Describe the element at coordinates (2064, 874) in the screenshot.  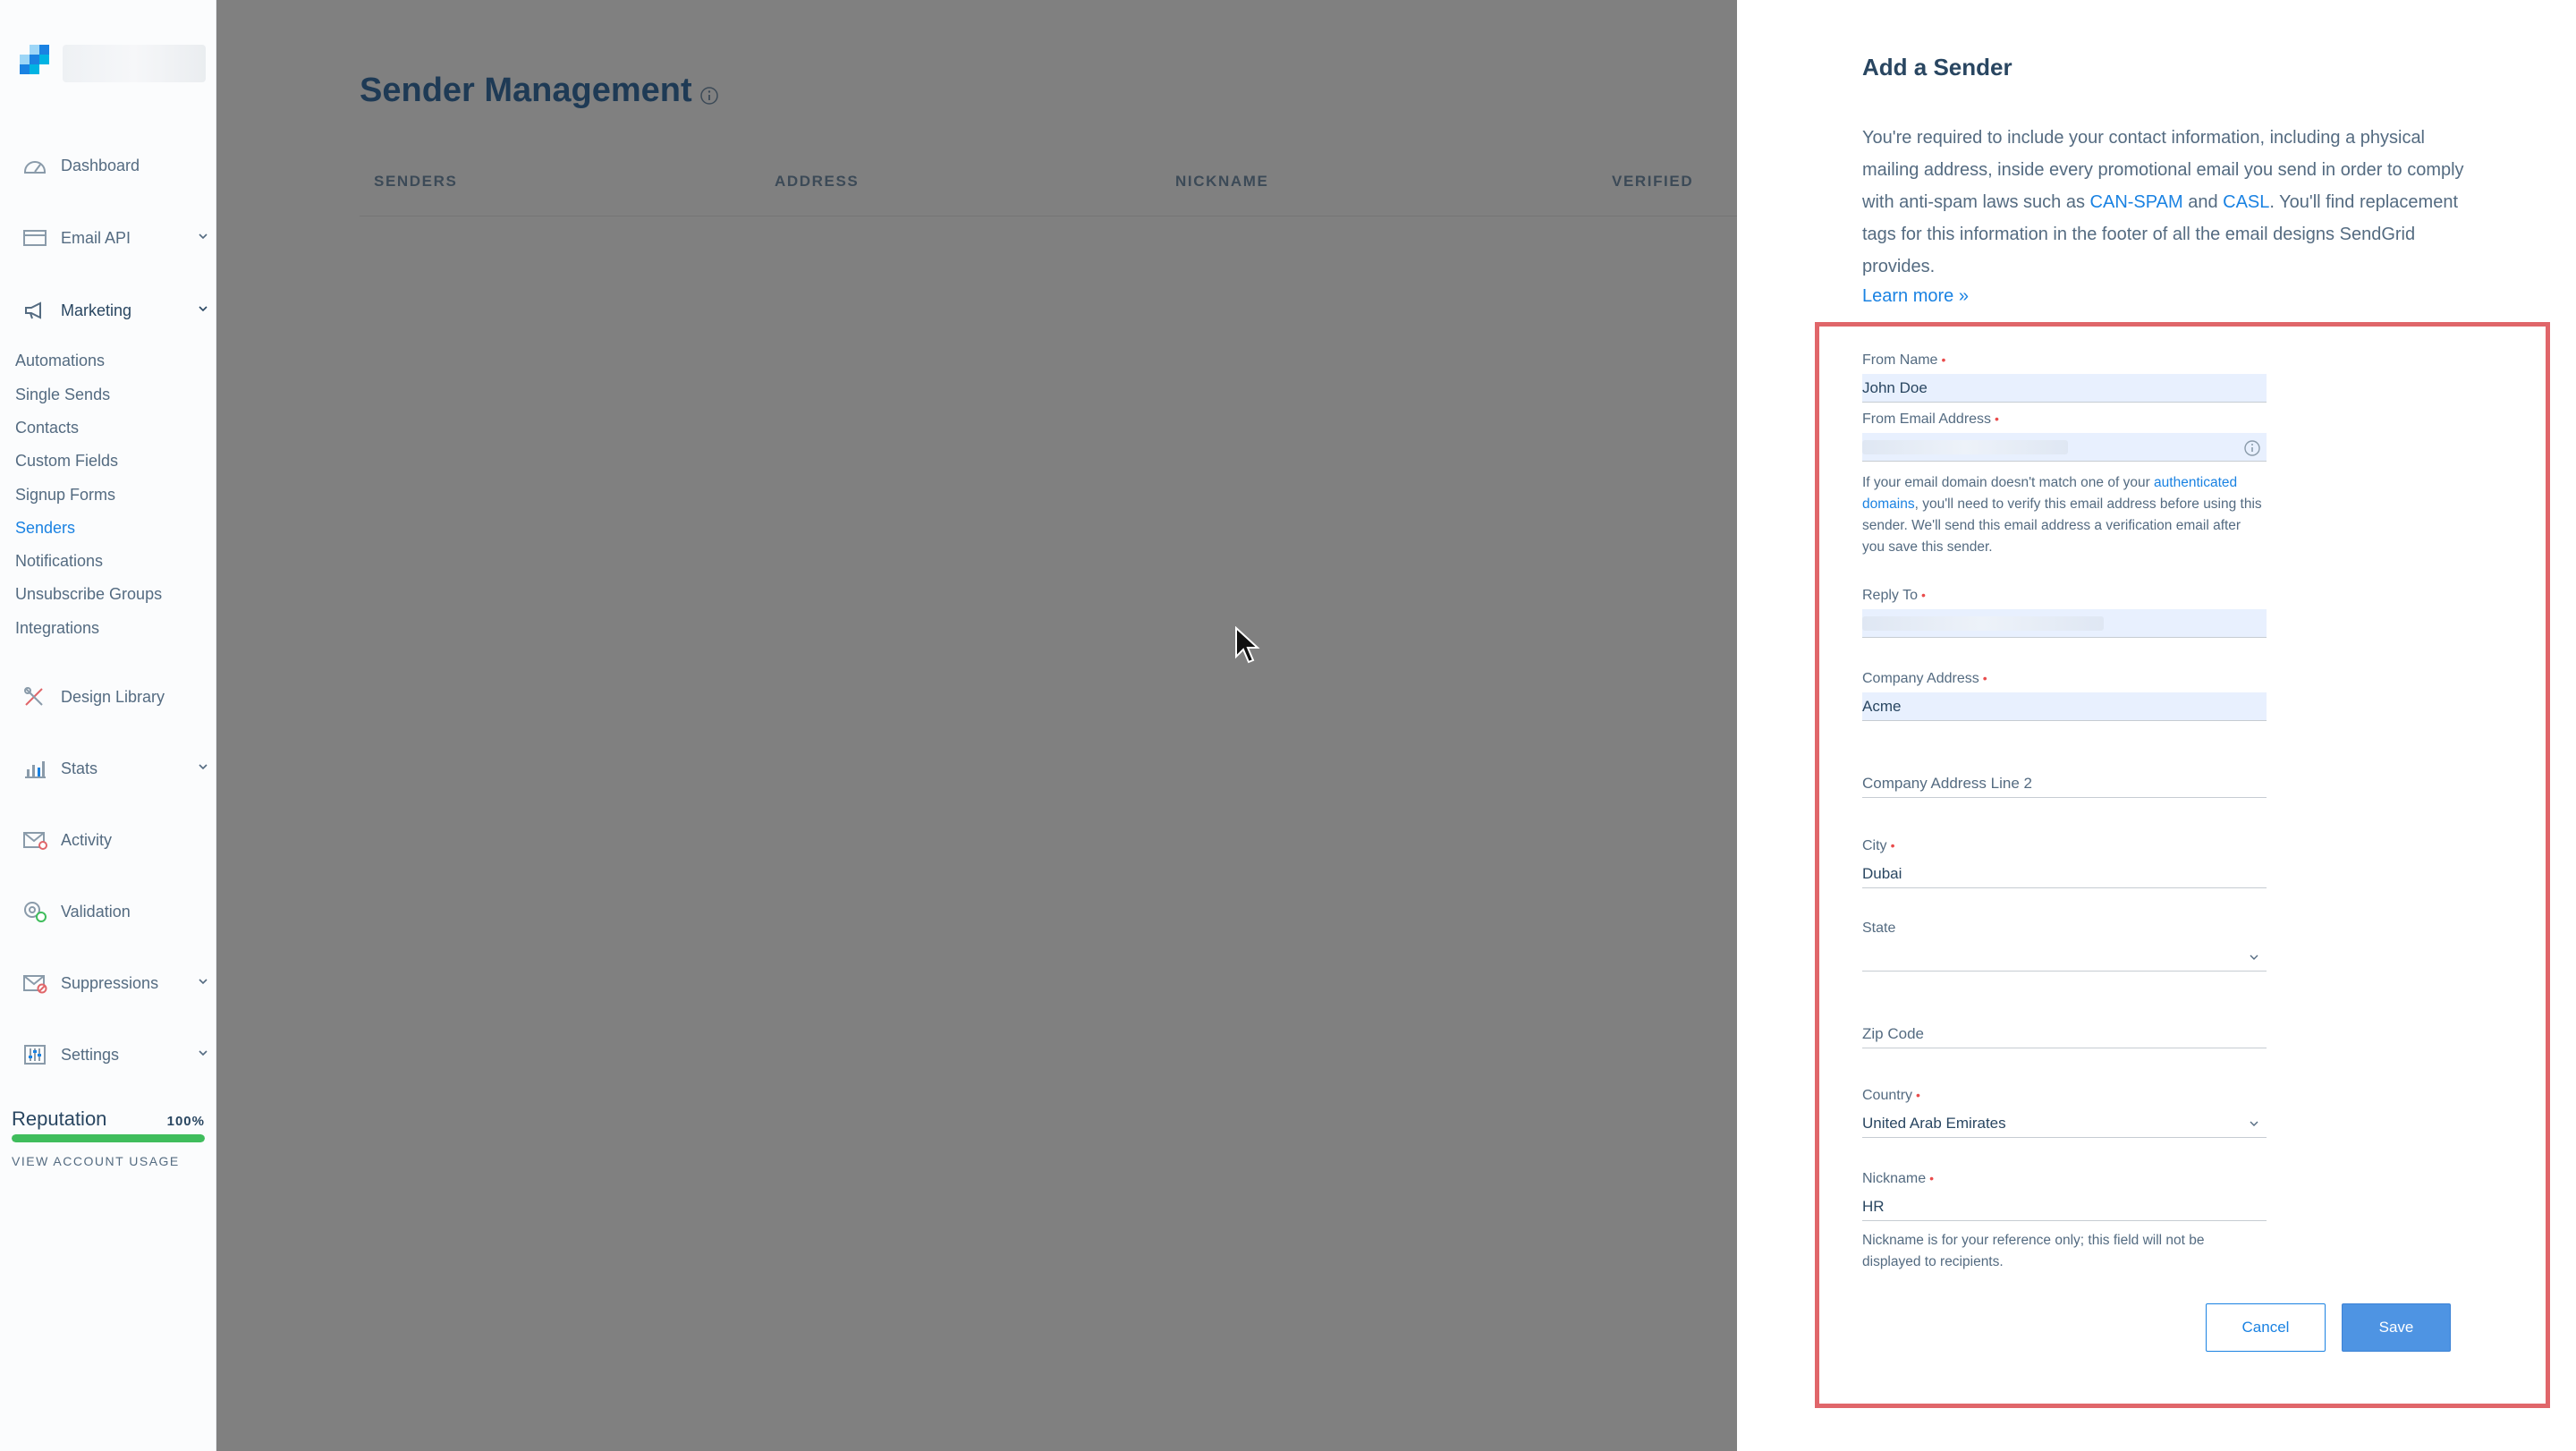
I see `city-input: Dubai` at that location.